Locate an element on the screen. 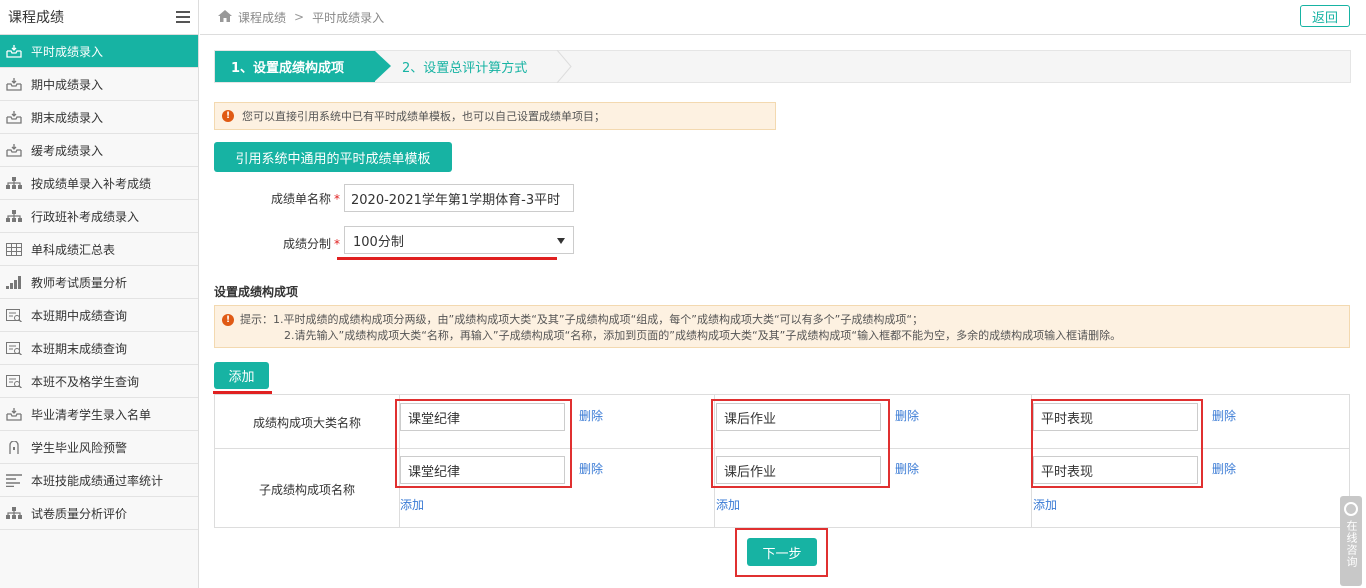  sidebar-item: 行政班补考成绩录入 is located at coordinates (99, 216).